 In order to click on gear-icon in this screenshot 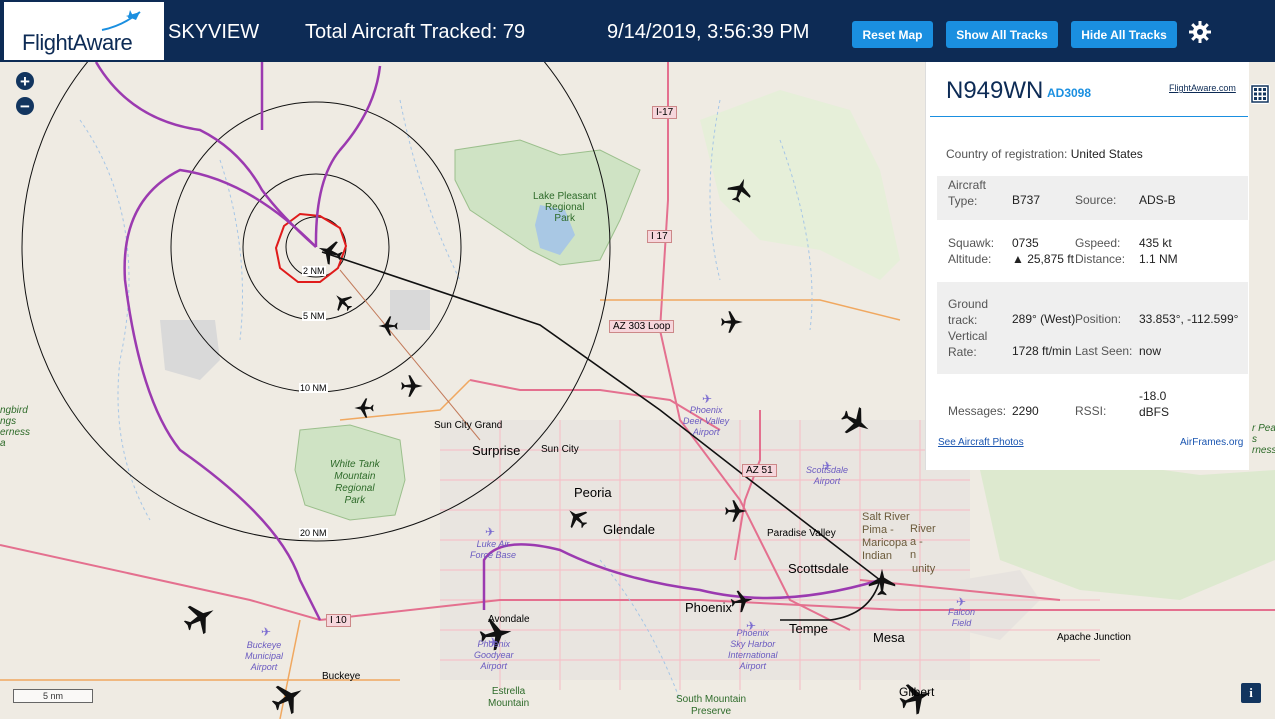, I will do `click(1200, 32)`.